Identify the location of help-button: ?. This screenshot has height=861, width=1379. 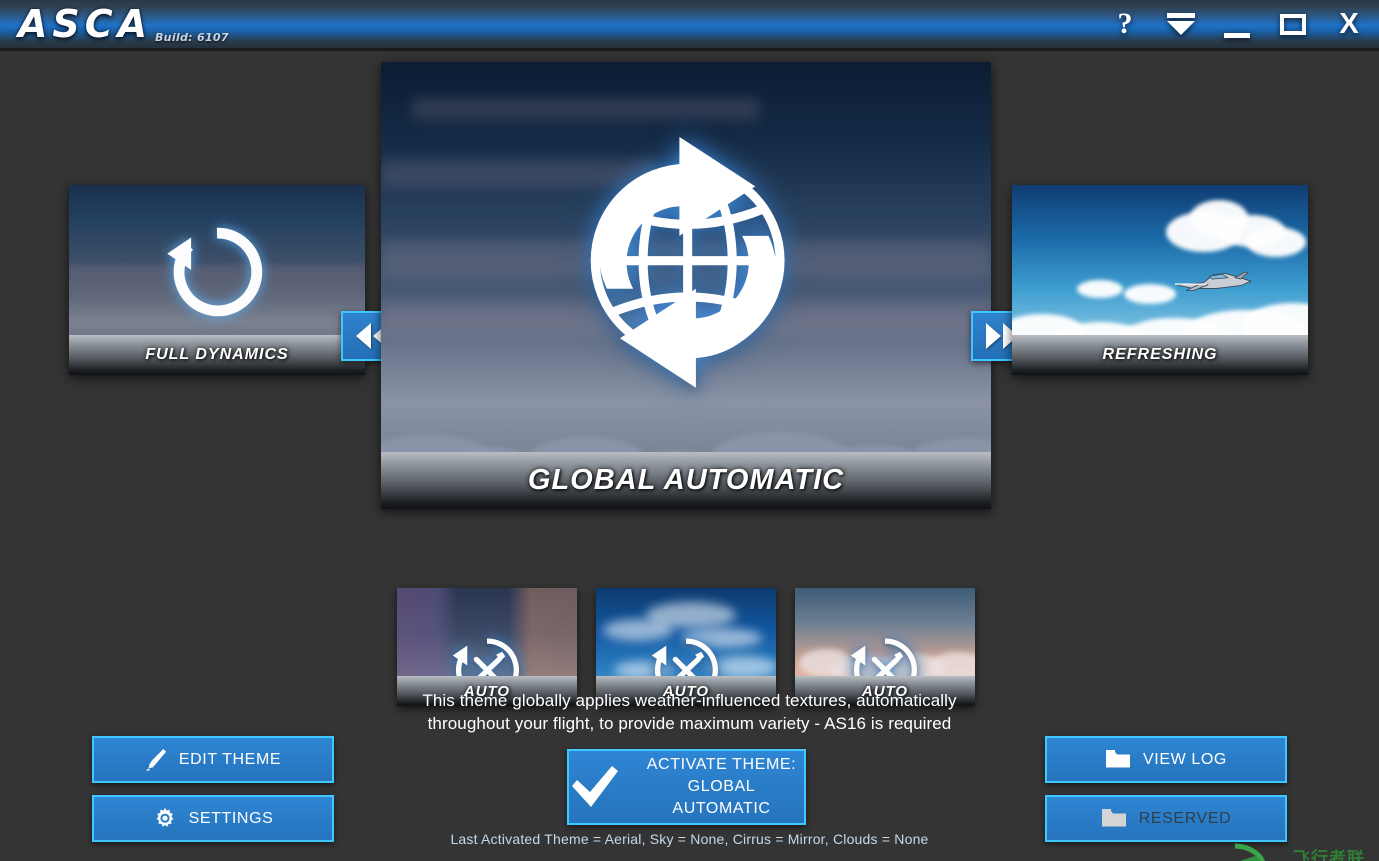
(1125, 24).